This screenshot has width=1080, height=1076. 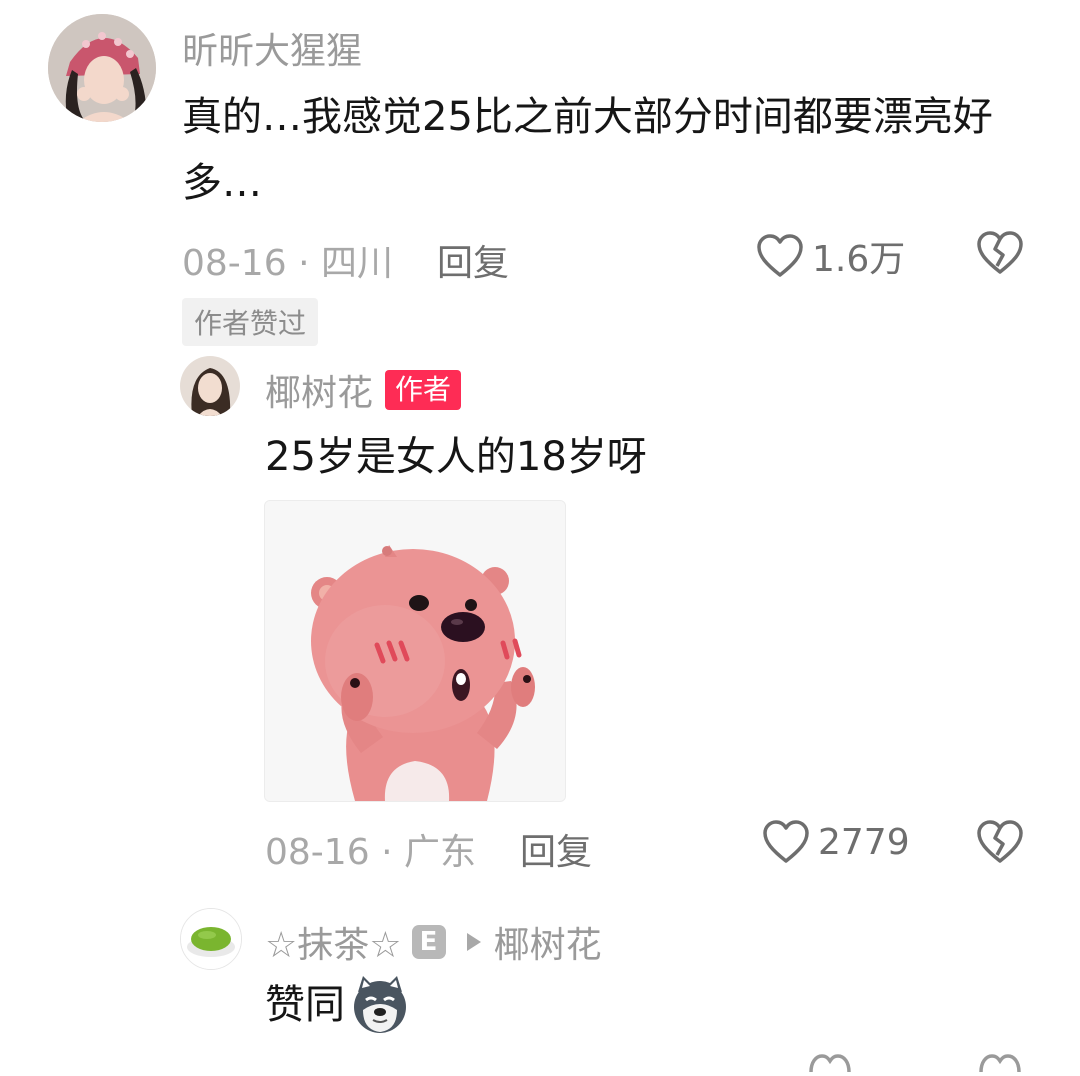 I want to click on reply1-sticker, so click(x=415, y=651).